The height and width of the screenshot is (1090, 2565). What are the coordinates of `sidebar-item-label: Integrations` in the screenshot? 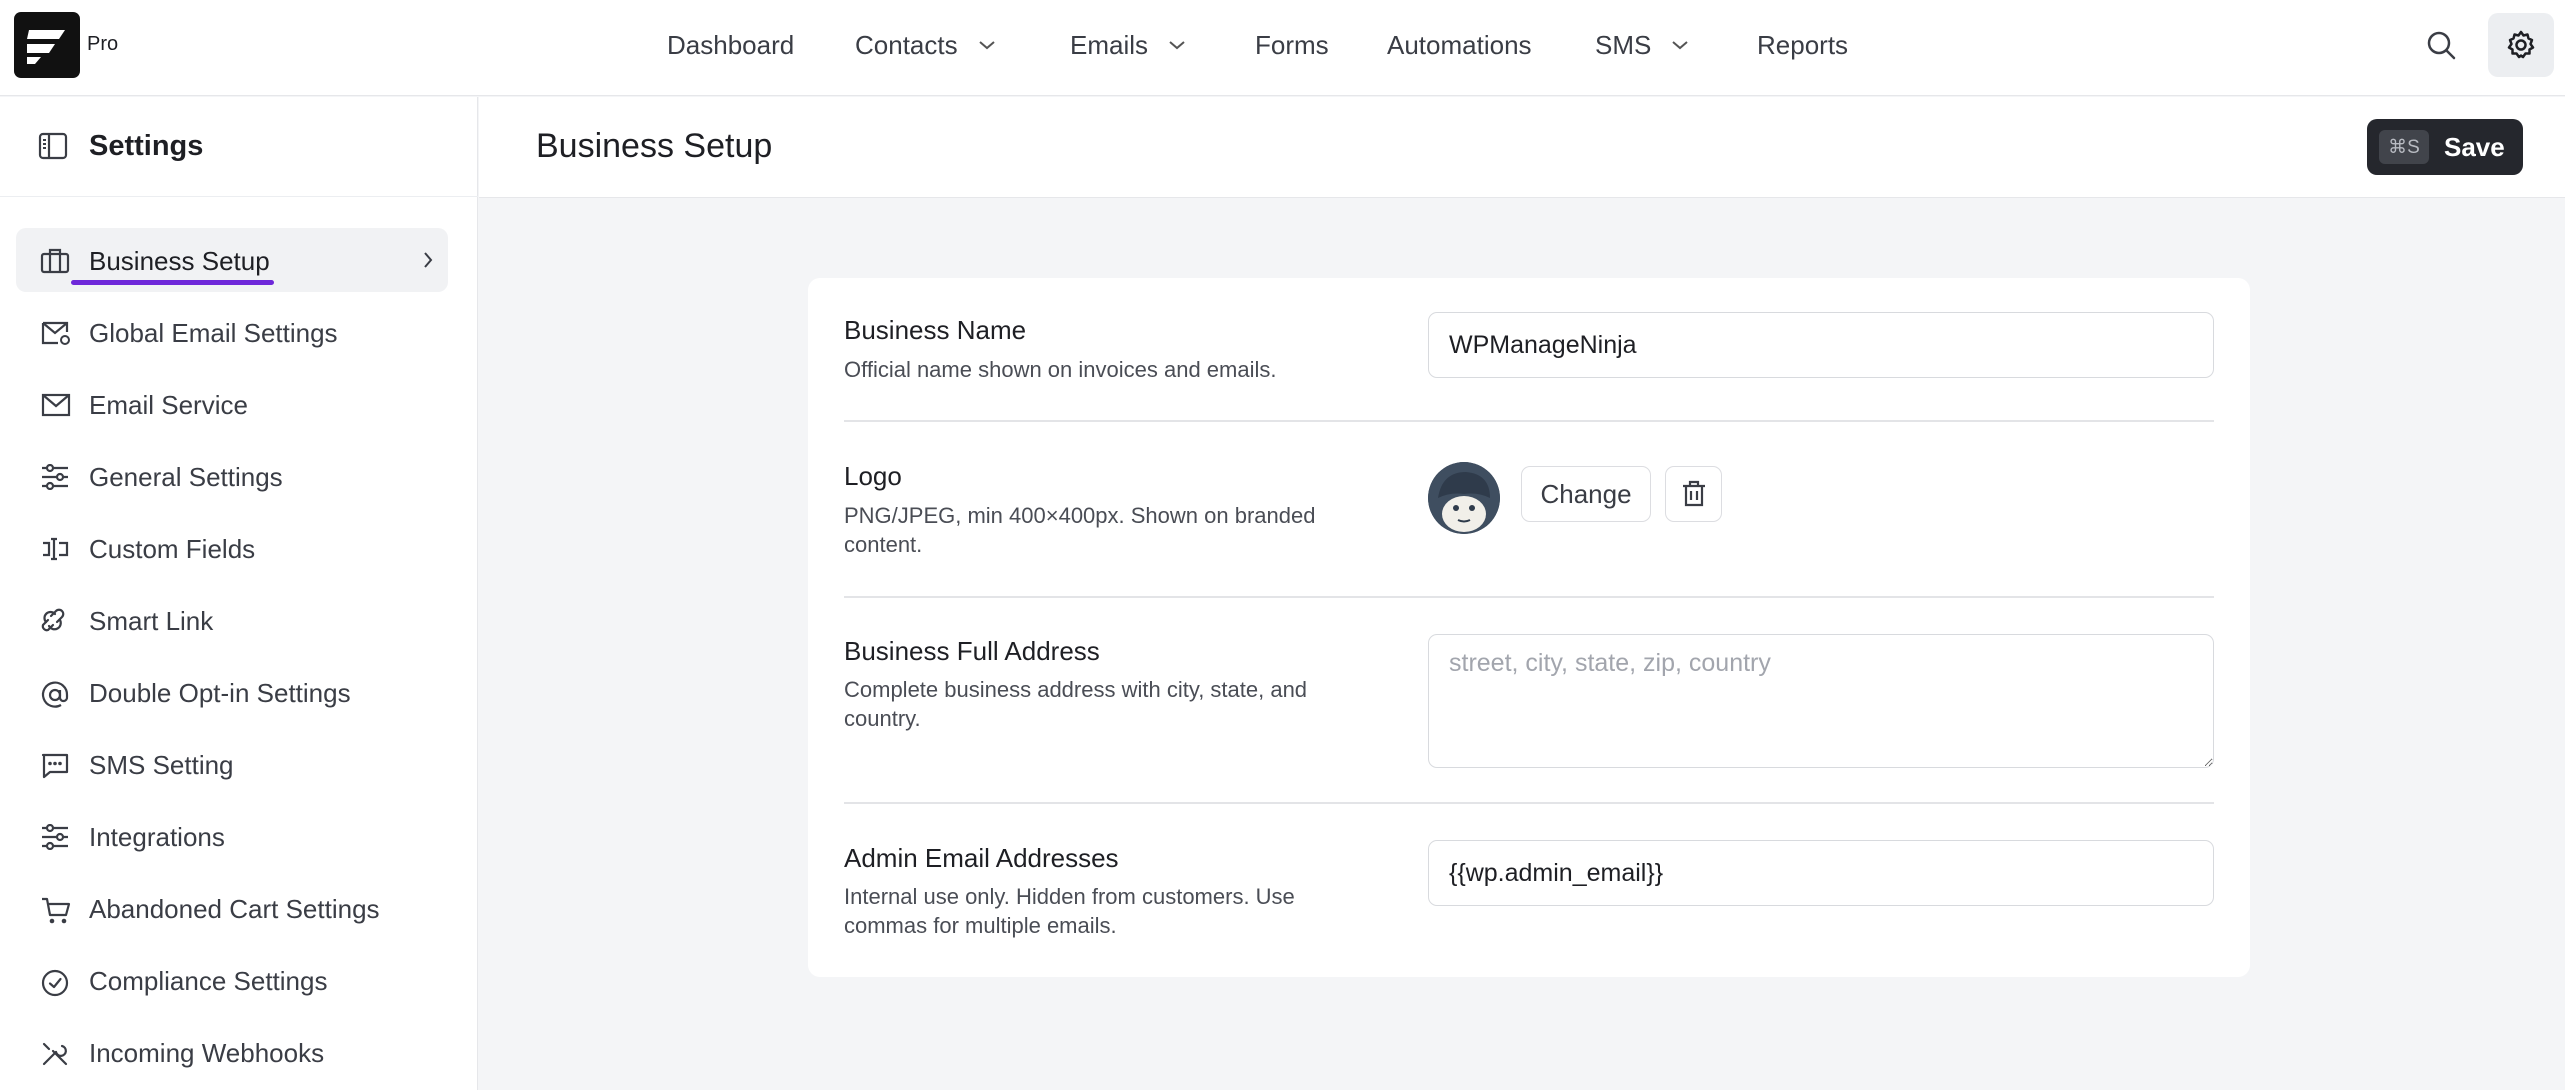 It's located at (157, 837).